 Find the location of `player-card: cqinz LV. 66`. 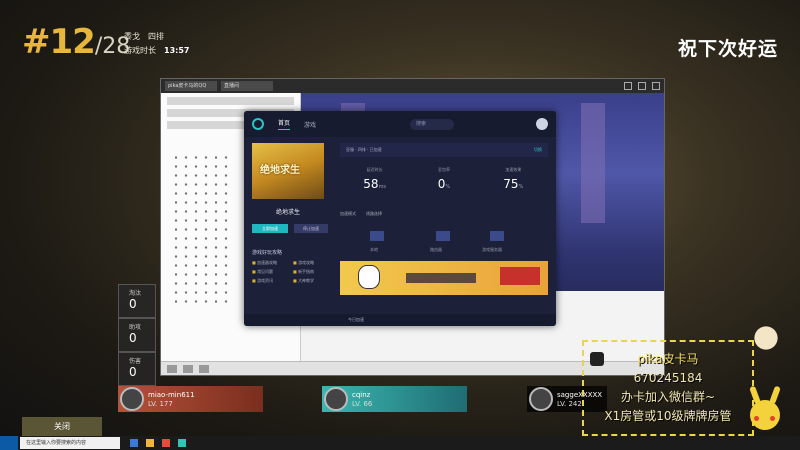

player-card: cqinz LV. 66 is located at coordinates (394, 399).